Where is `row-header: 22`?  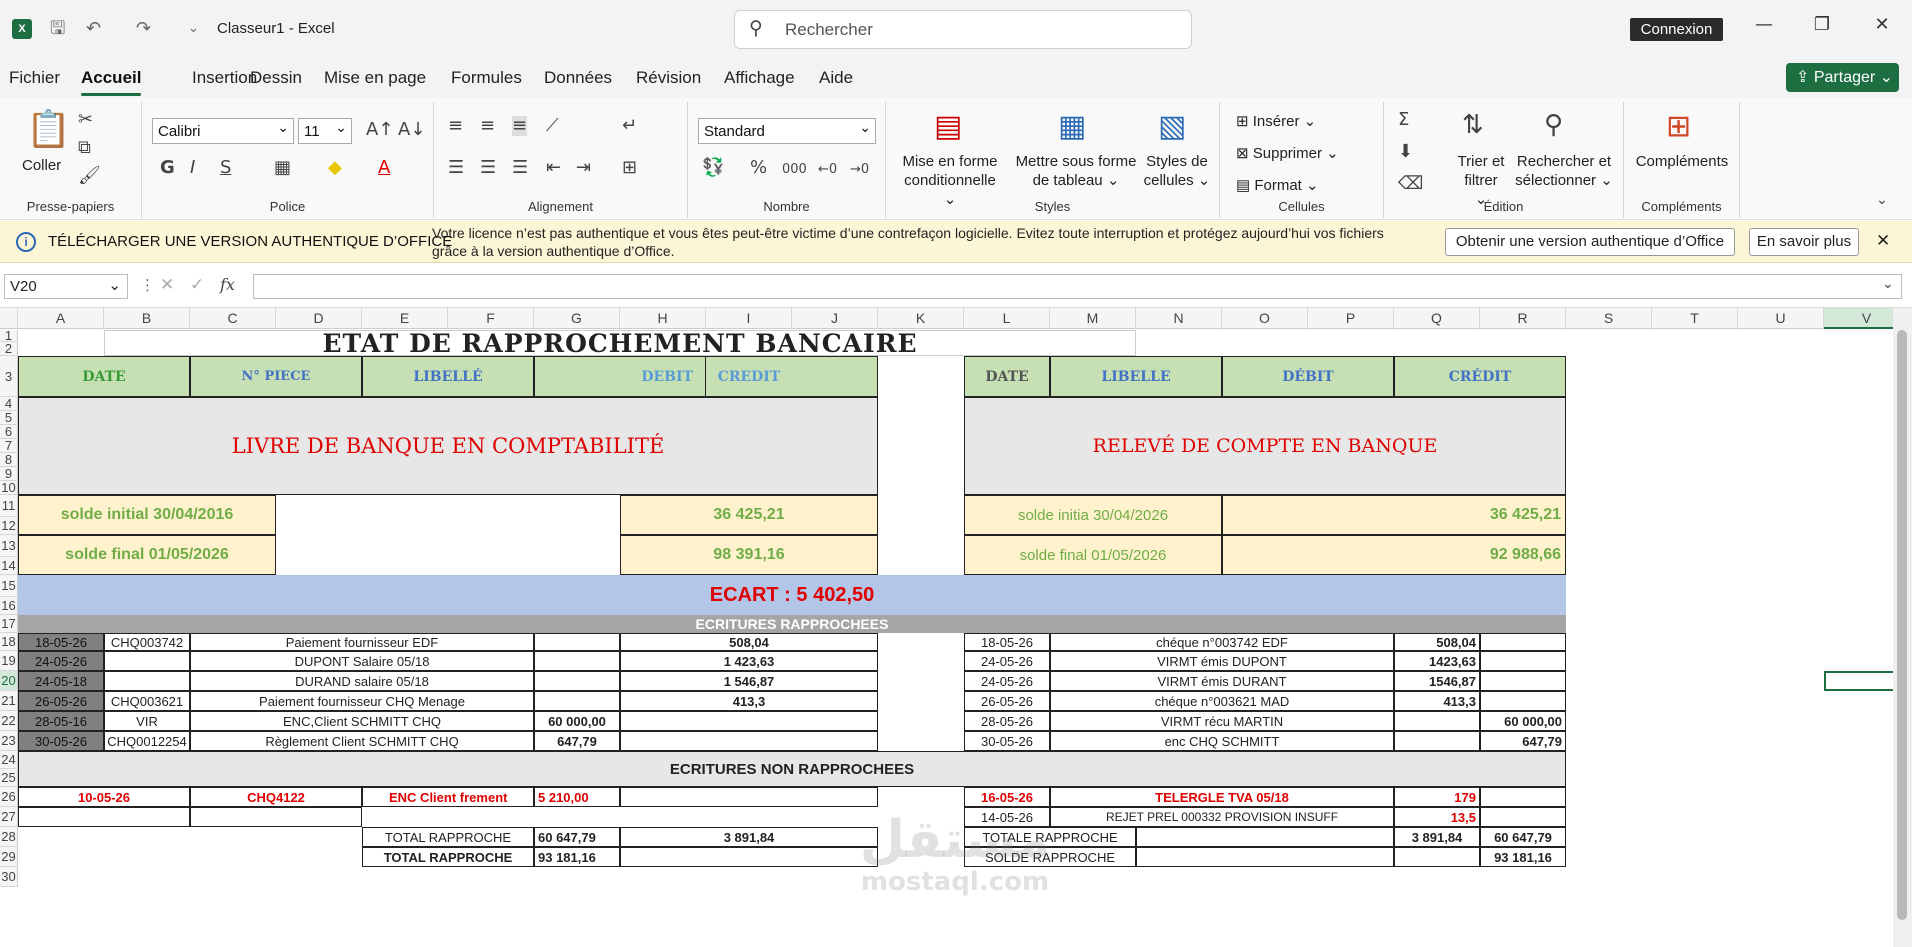
row-header: 22 is located at coordinates (9, 721).